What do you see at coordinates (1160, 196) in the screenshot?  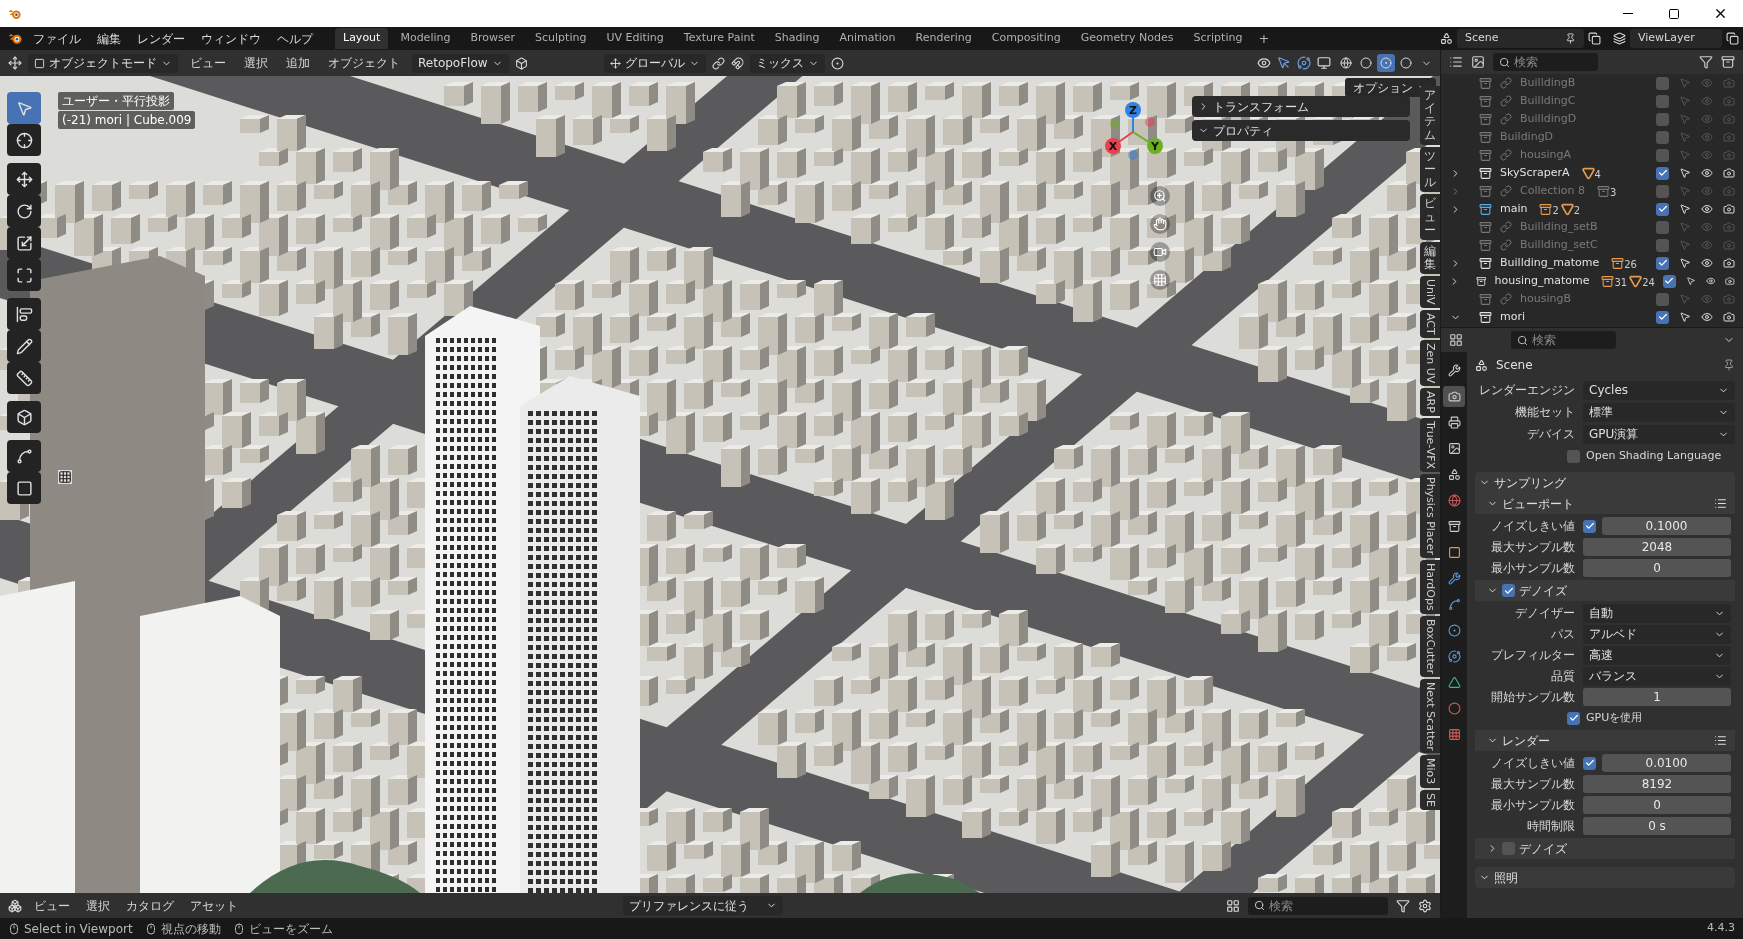 I see `zoom-icon` at bounding box center [1160, 196].